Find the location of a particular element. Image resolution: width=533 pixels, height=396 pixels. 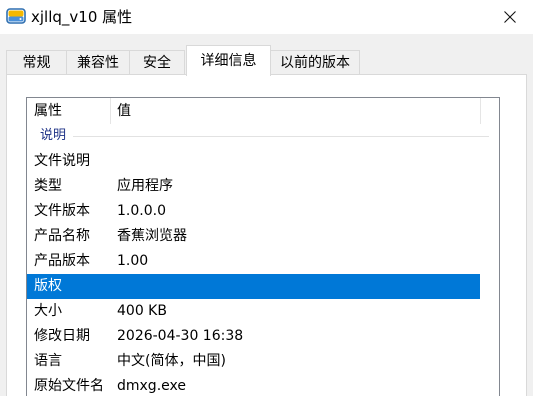

window-title: xjllq_v10 属性 is located at coordinates (82, 17).